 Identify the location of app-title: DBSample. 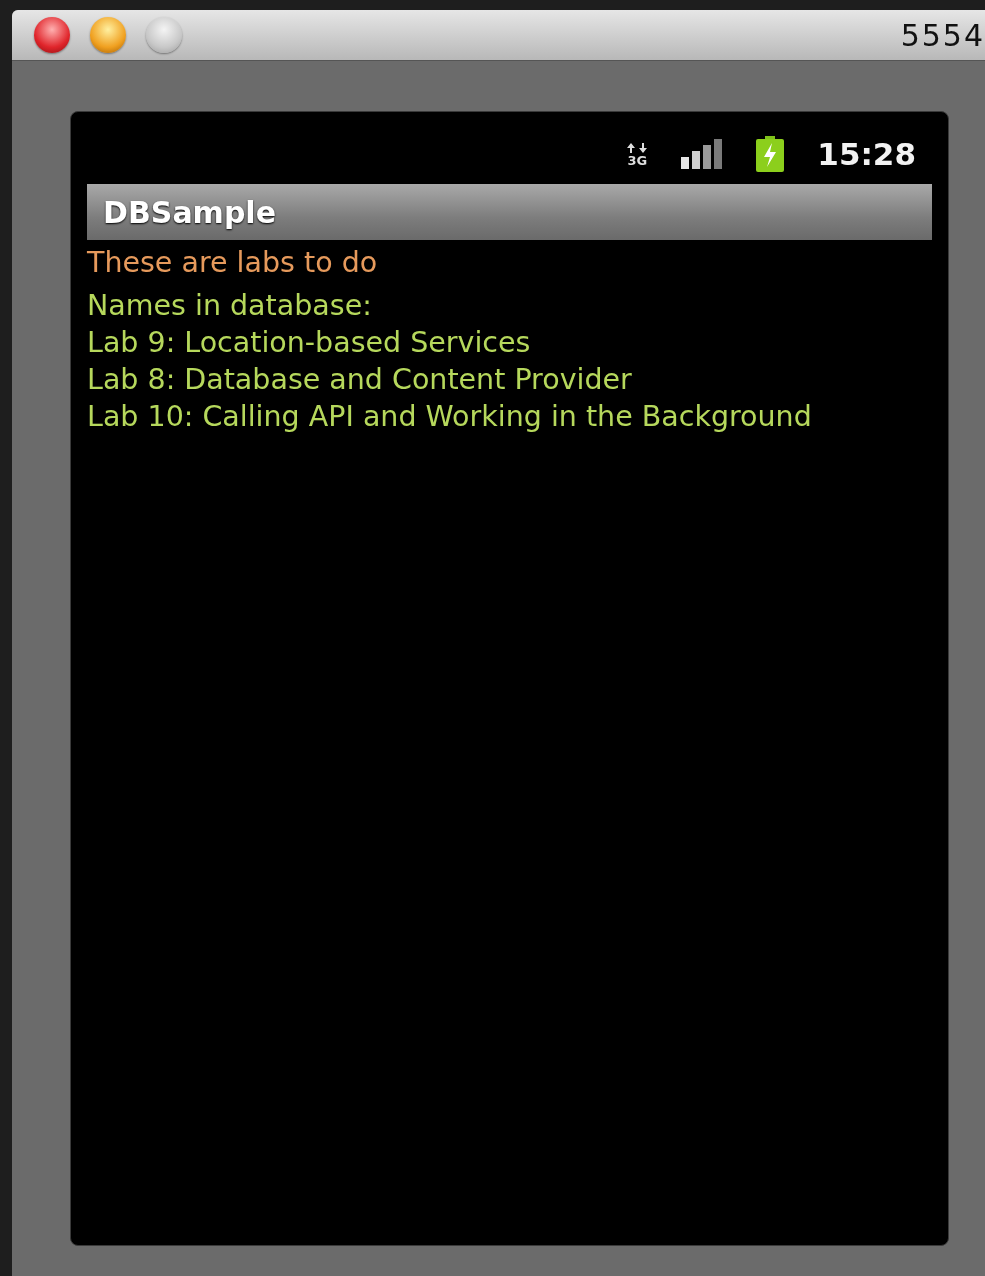
(189, 212).